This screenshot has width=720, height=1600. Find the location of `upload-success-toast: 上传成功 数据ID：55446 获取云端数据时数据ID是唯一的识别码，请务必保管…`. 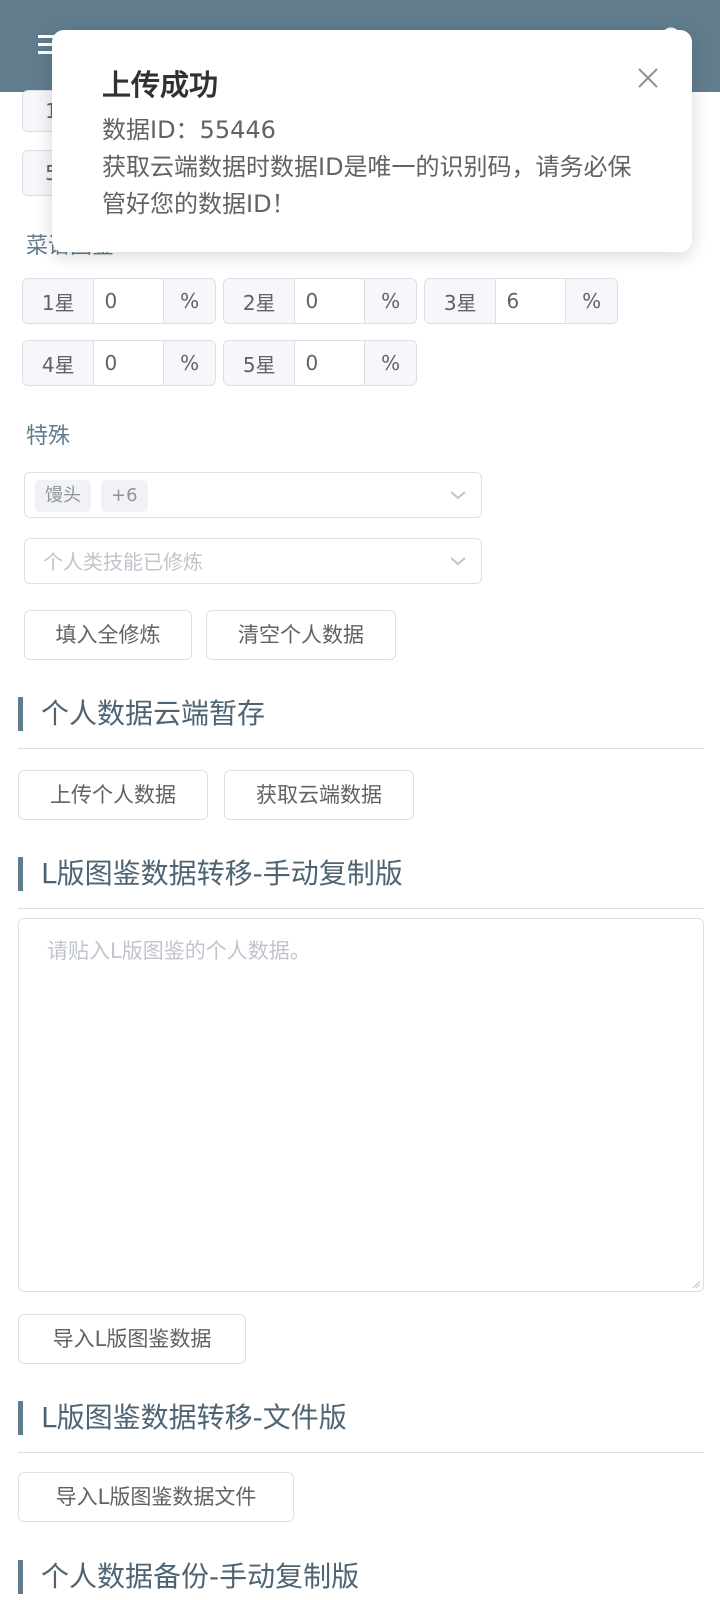

upload-success-toast: 上传成功 数据ID：55446 获取云端数据时数据ID是唯一的识别码，请务必保管… is located at coordinates (372, 141).